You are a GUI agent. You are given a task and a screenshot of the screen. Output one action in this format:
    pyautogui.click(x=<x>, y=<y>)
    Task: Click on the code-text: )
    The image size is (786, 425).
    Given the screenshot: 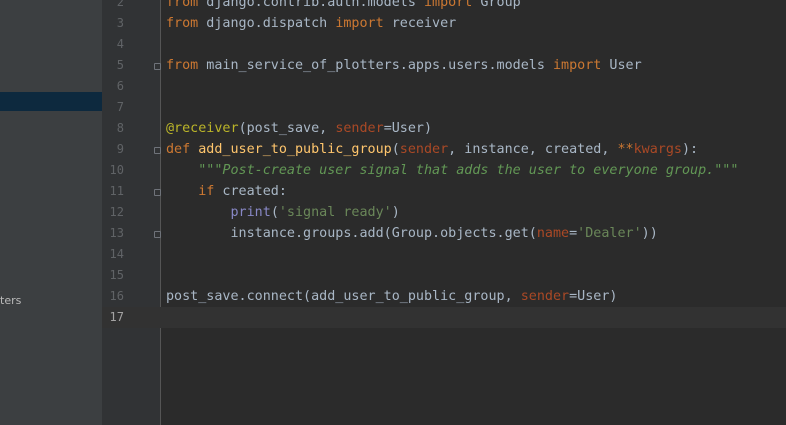 What is the action you would take?
    pyautogui.click(x=395, y=212)
    